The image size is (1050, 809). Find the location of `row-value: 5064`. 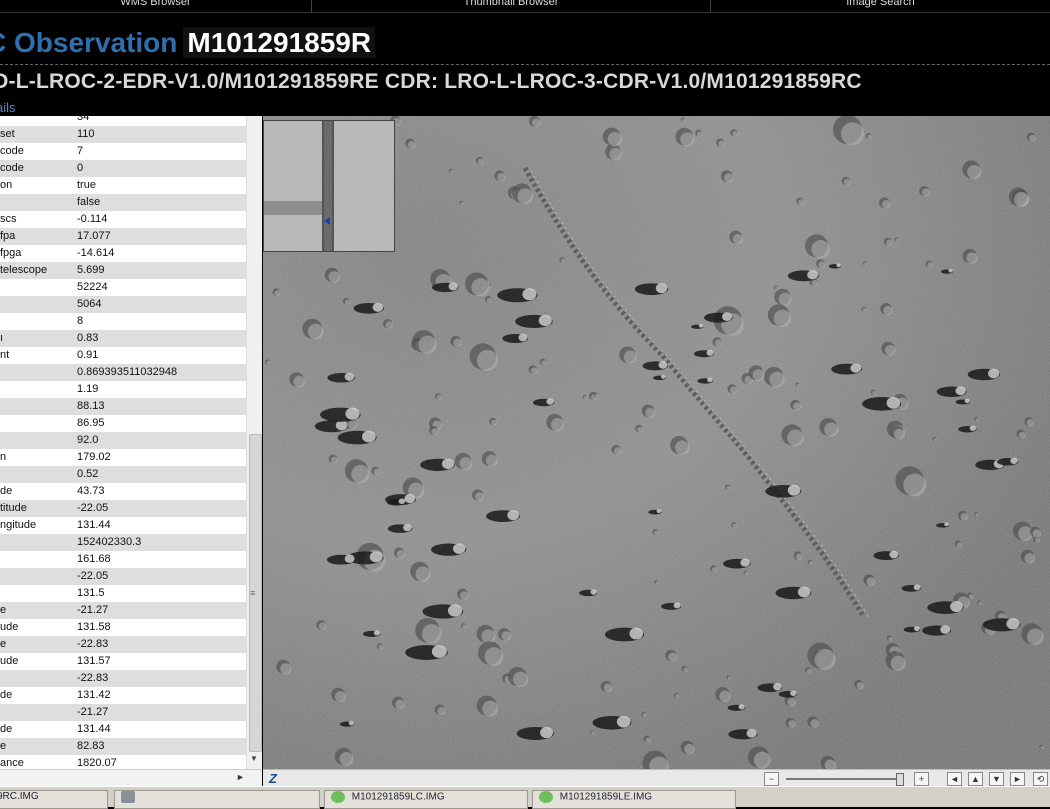

row-value: 5064 is located at coordinates (89, 304).